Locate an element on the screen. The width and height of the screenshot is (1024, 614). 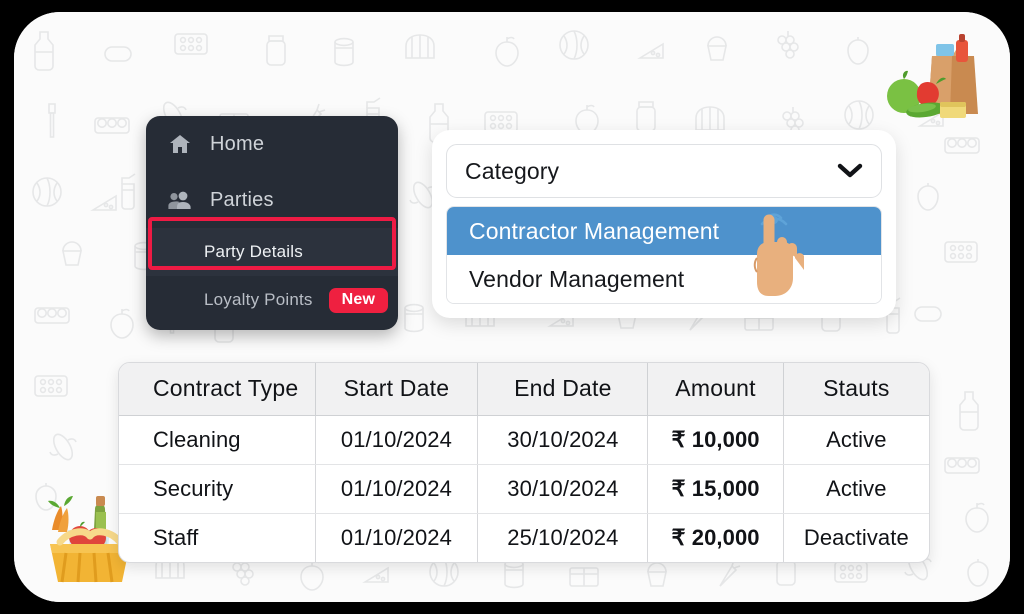
option-vendor-management: Vendor Management is located at coordinates (664, 279).